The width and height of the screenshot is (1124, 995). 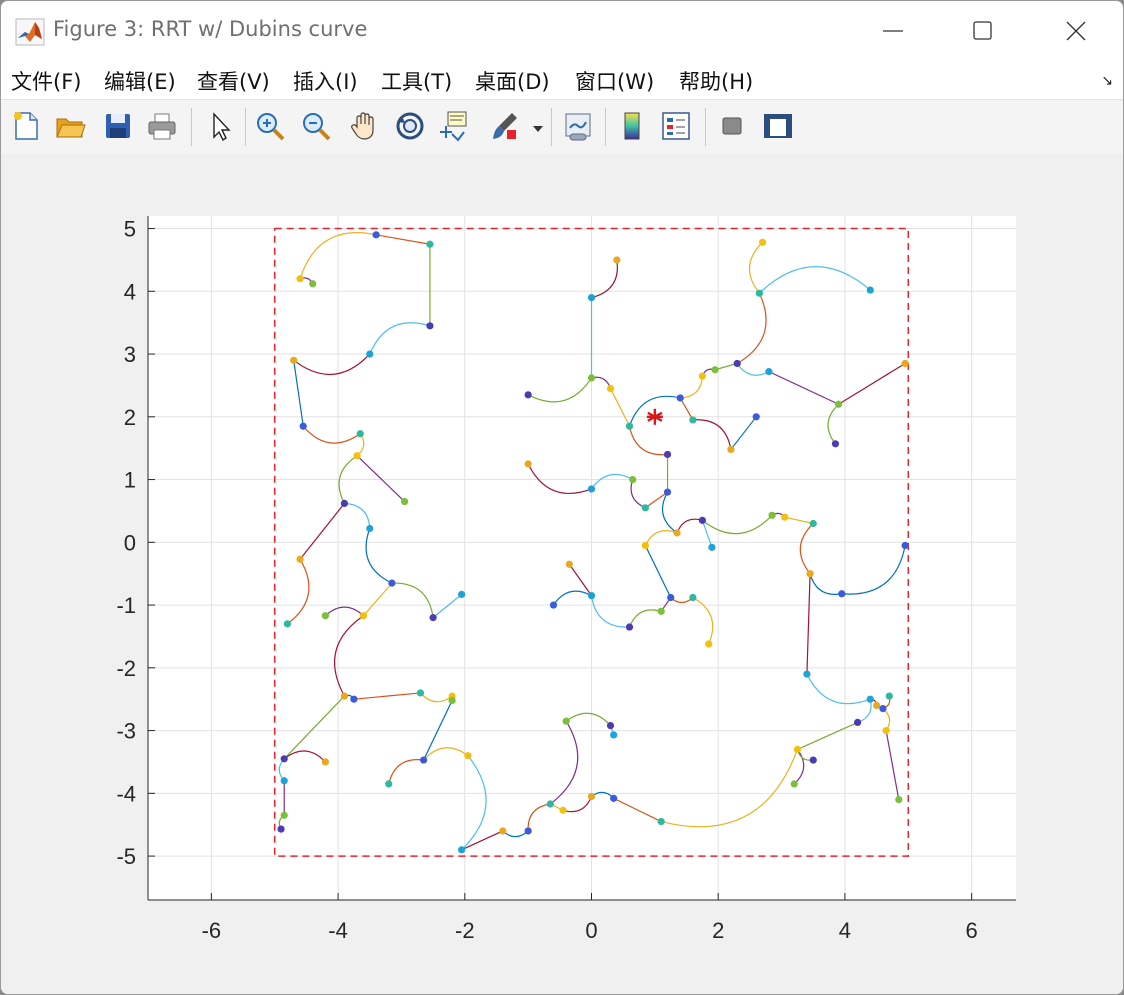 I want to click on zoom-in-button, so click(x=270, y=126).